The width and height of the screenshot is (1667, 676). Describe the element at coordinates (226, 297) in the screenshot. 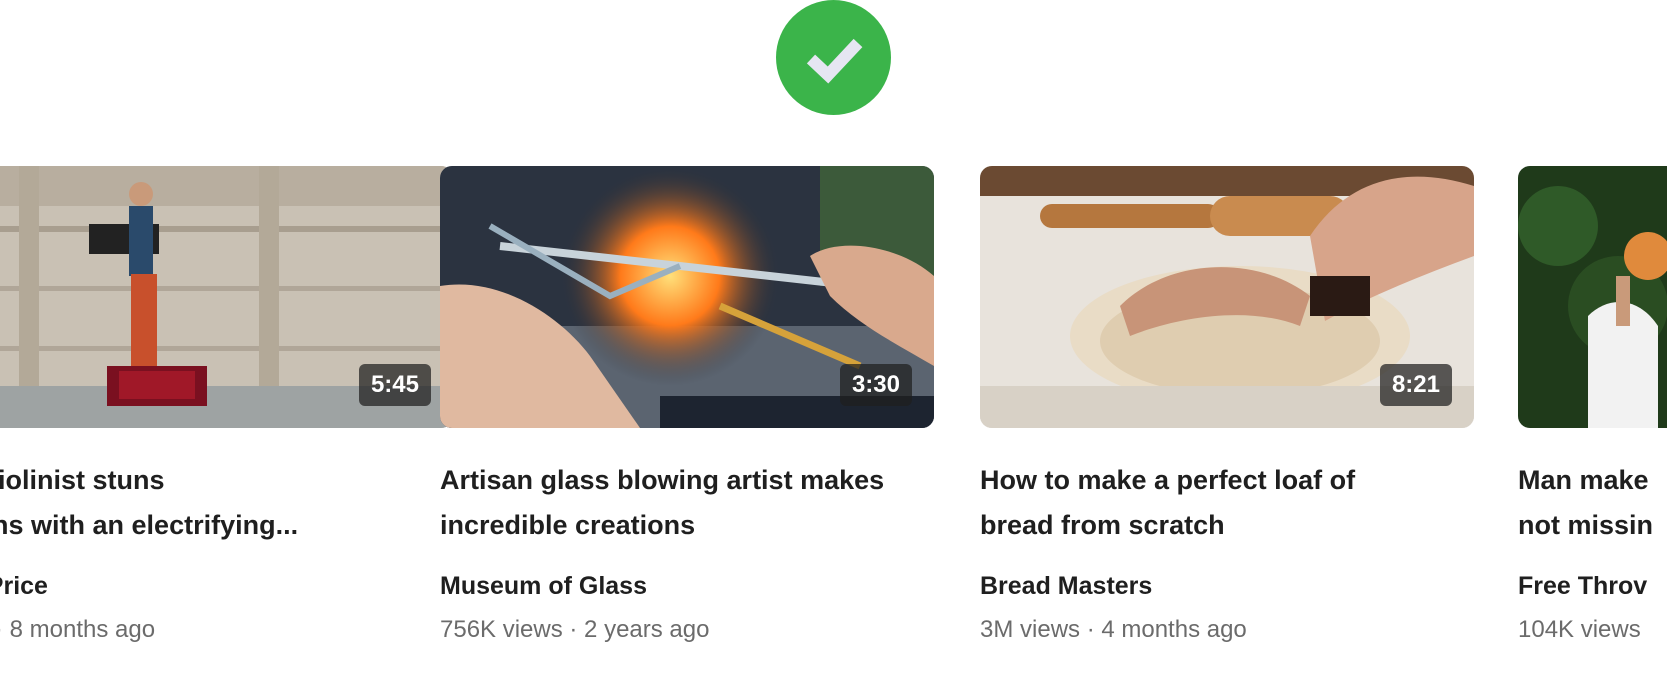

I see `video-thumbnail: 5:45` at that location.